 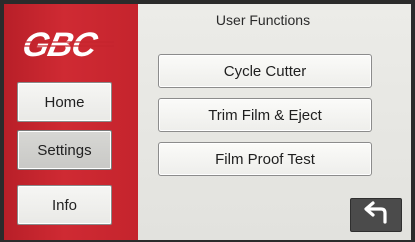 I want to click on svg-text: GBC, so click(x=60, y=45).